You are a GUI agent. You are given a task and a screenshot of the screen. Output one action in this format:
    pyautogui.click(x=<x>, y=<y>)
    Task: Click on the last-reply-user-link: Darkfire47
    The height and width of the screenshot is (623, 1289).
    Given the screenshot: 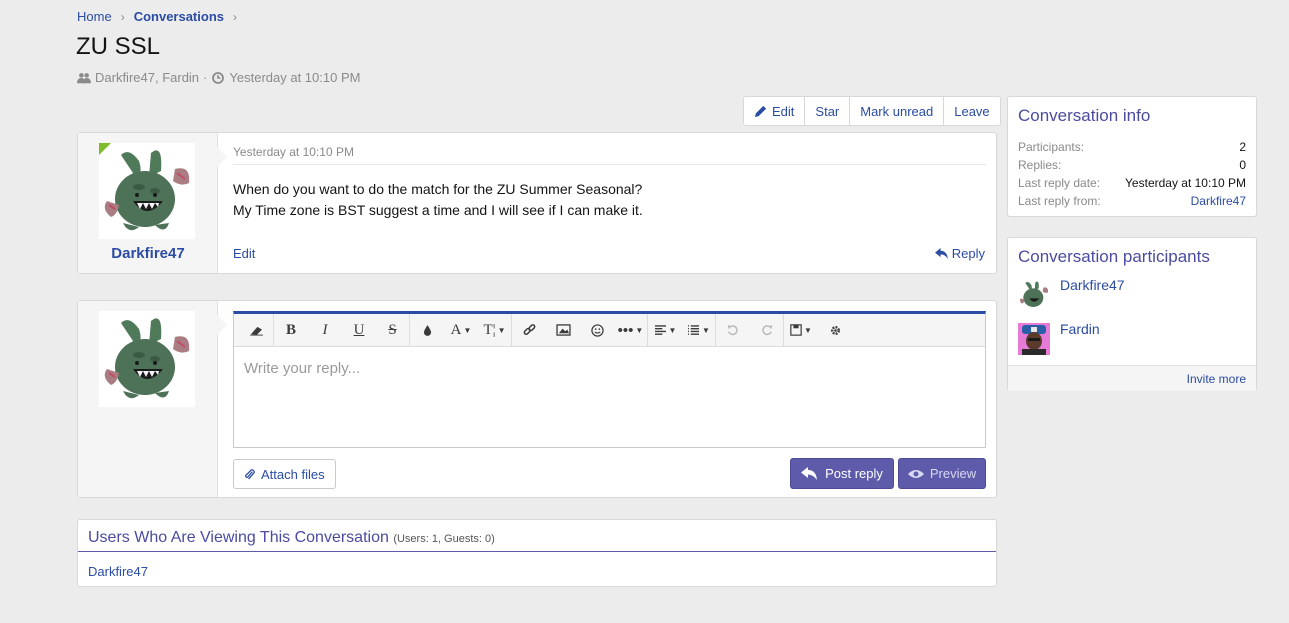 What is the action you would take?
    pyautogui.click(x=1218, y=201)
    